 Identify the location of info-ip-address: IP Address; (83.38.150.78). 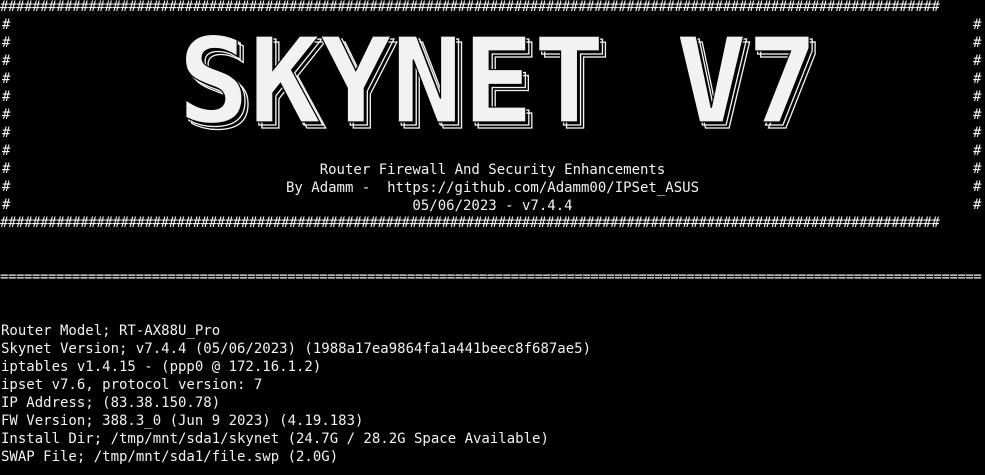
(111, 403).